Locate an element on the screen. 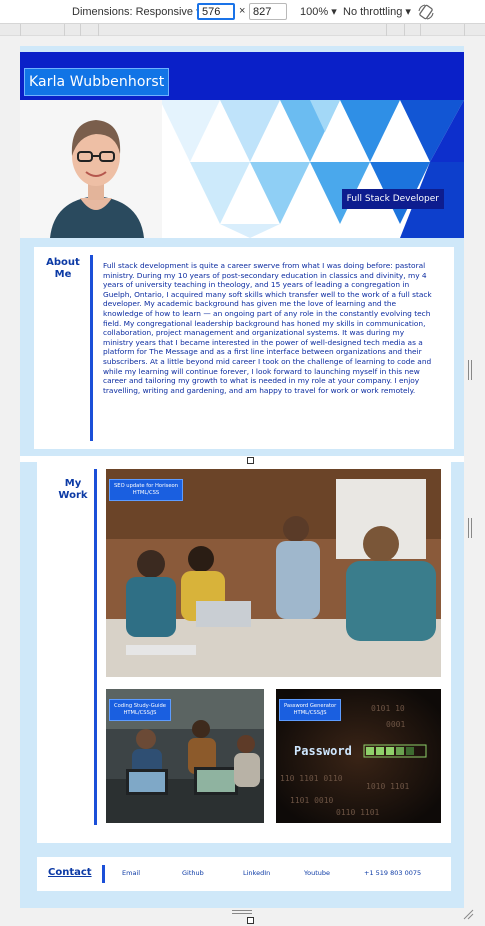 Image resolution: width=485 pixels, height=926 pixels. svg-text: 0101 10 is located at coordinates (388, 708).